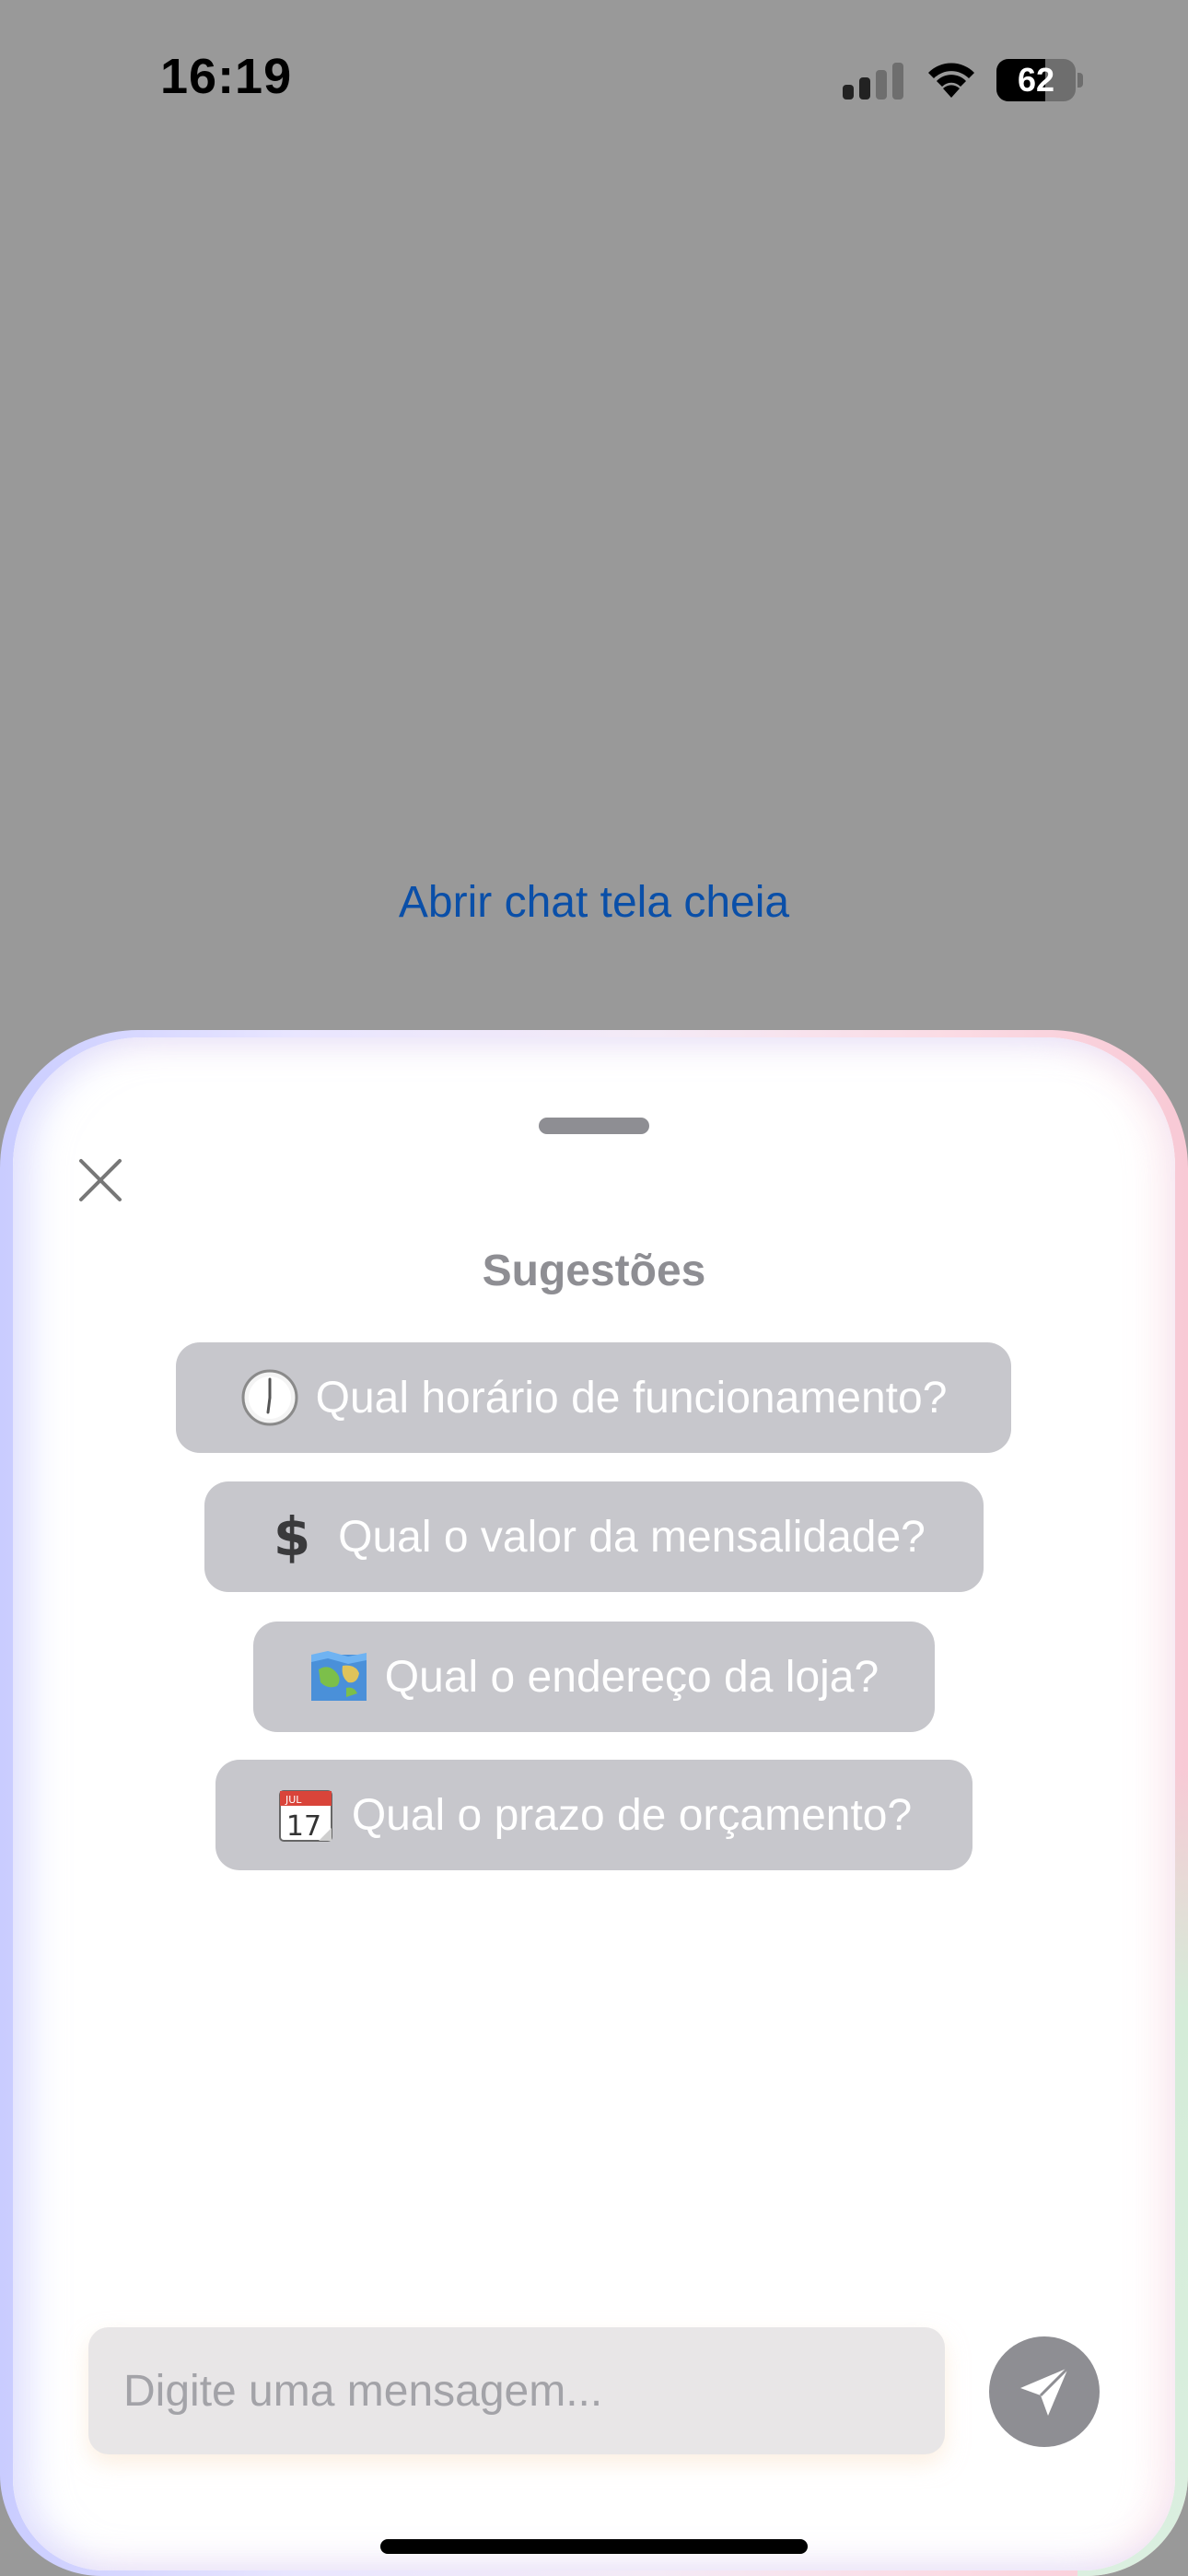  What do you see at coordinates (594, 1271) in the screenshot?
I see `suggestions-title: Sugestões` at bounding box center [594, 1271].